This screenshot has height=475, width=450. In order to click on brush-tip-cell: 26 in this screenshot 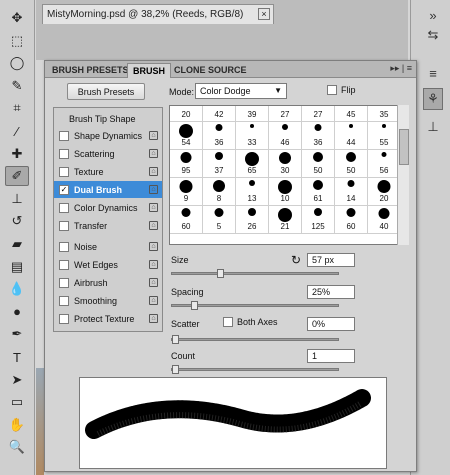, I will do `click(252, 220)`.